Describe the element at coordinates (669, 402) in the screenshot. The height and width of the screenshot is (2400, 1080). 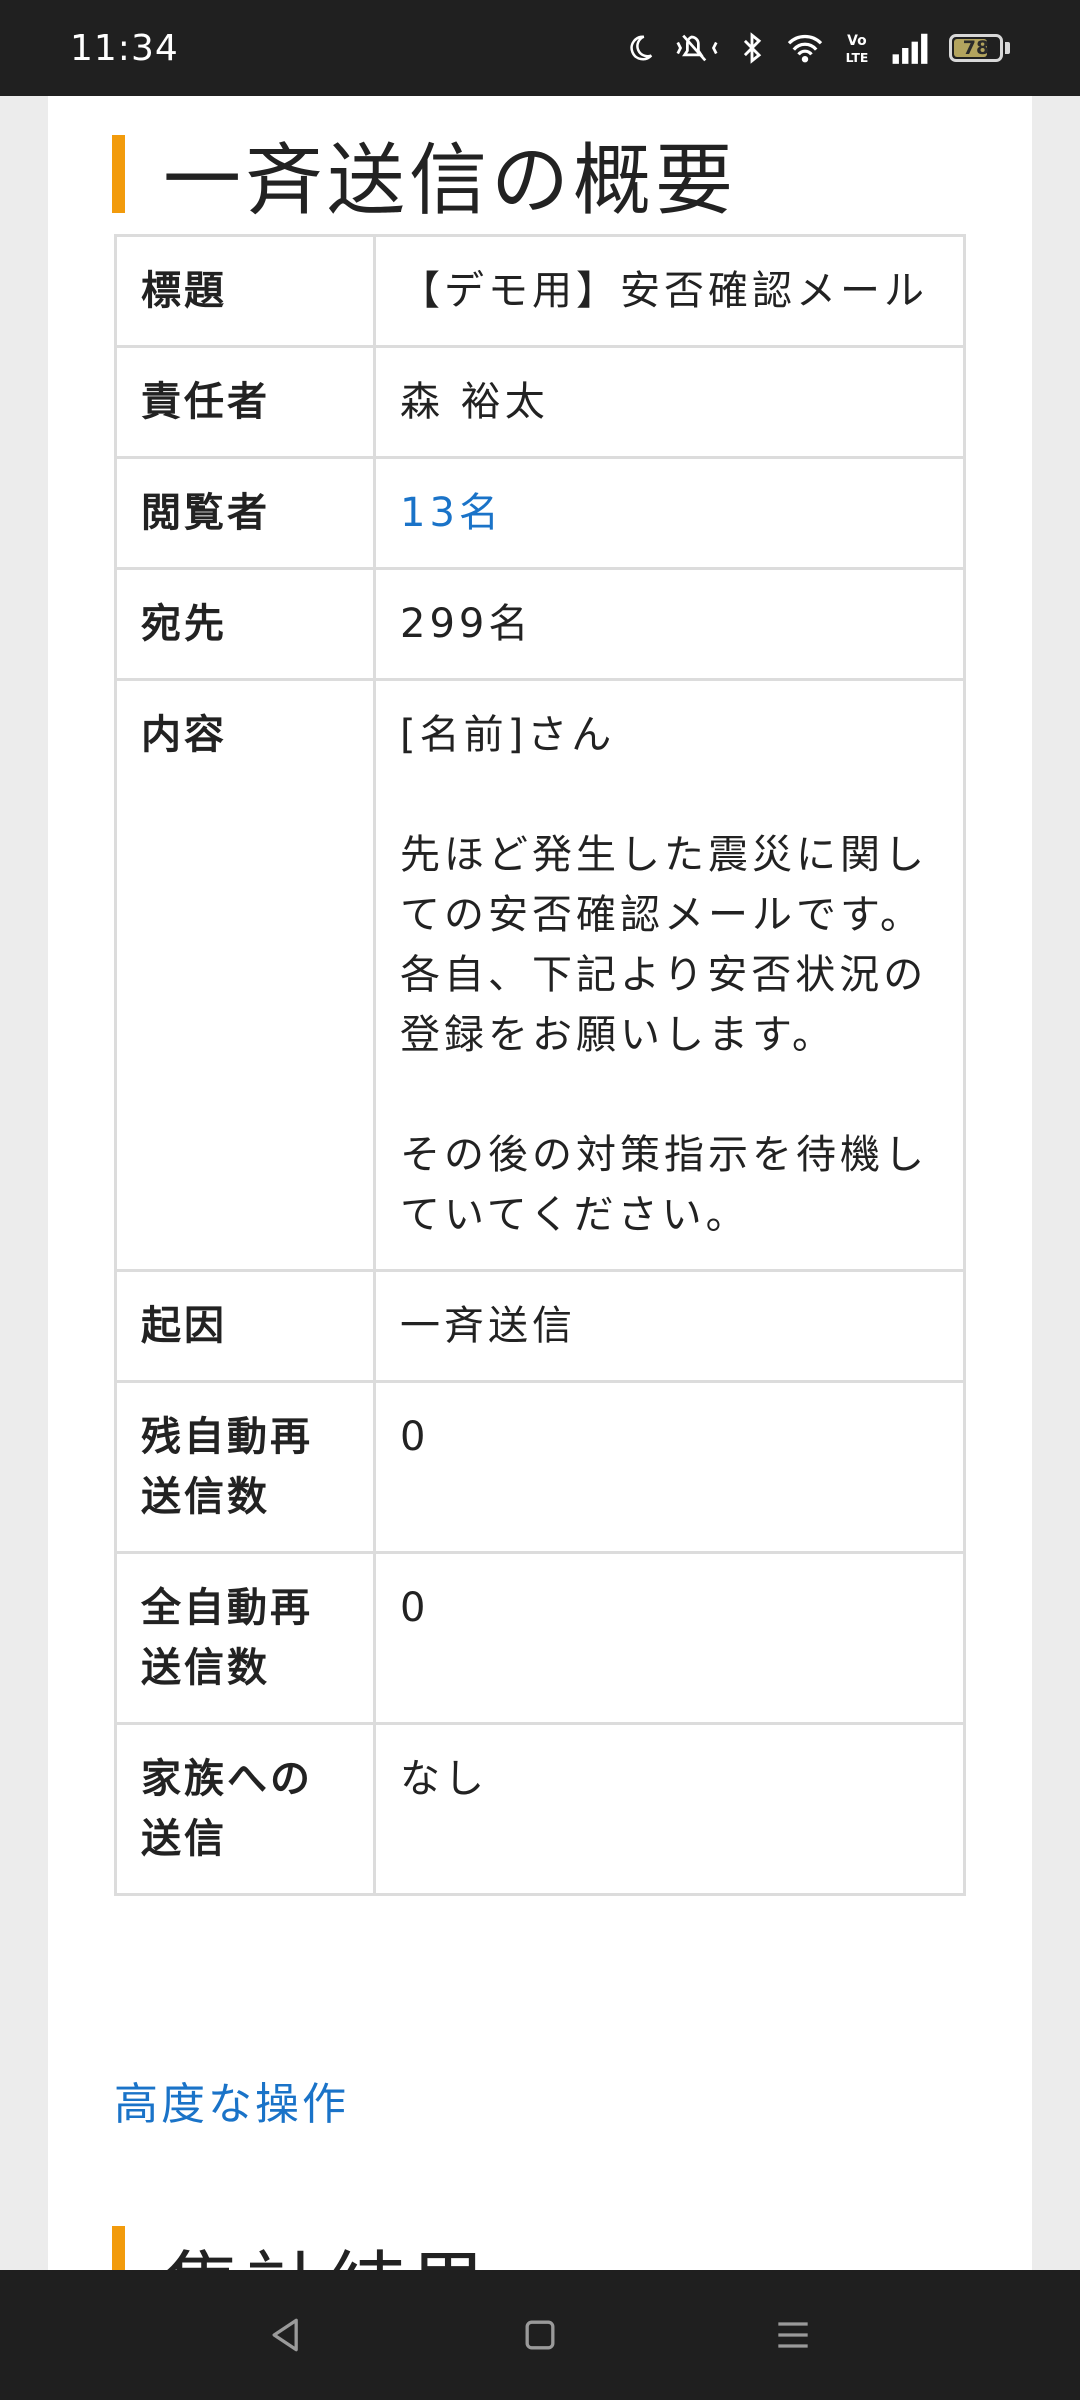
I see `row-value: 森 裕太` at that location.